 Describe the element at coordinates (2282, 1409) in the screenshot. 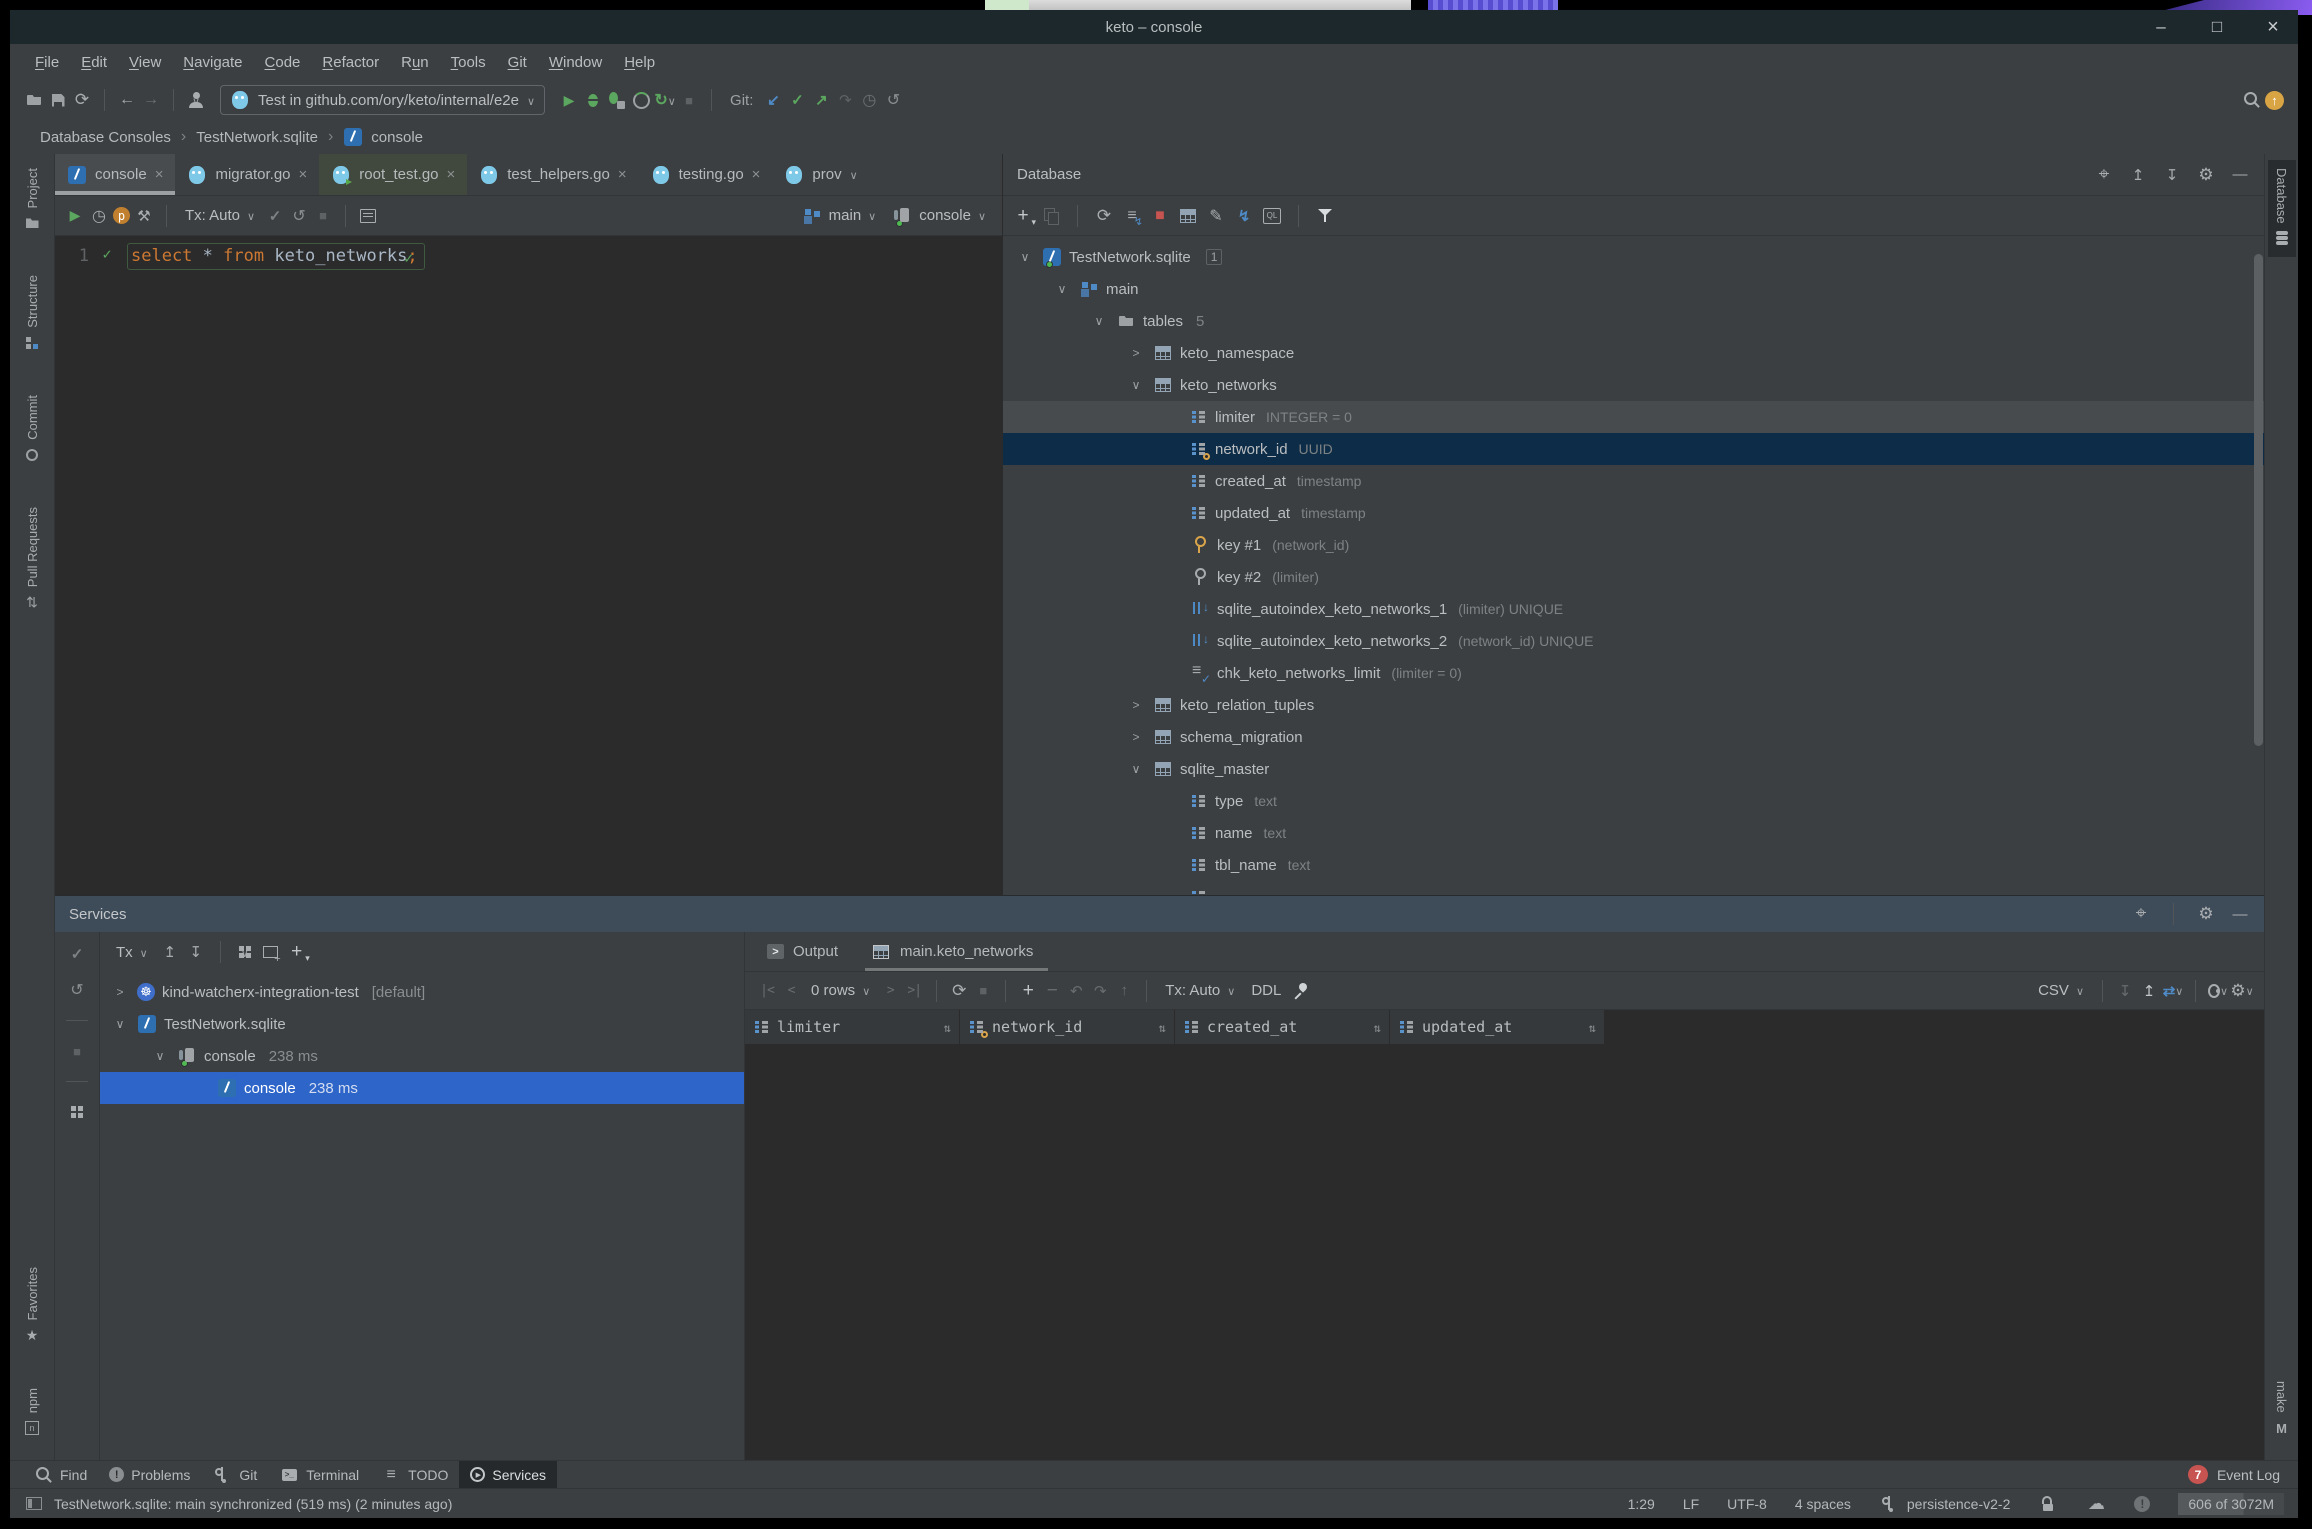

I see `tool-window-button-make: make` at that location.